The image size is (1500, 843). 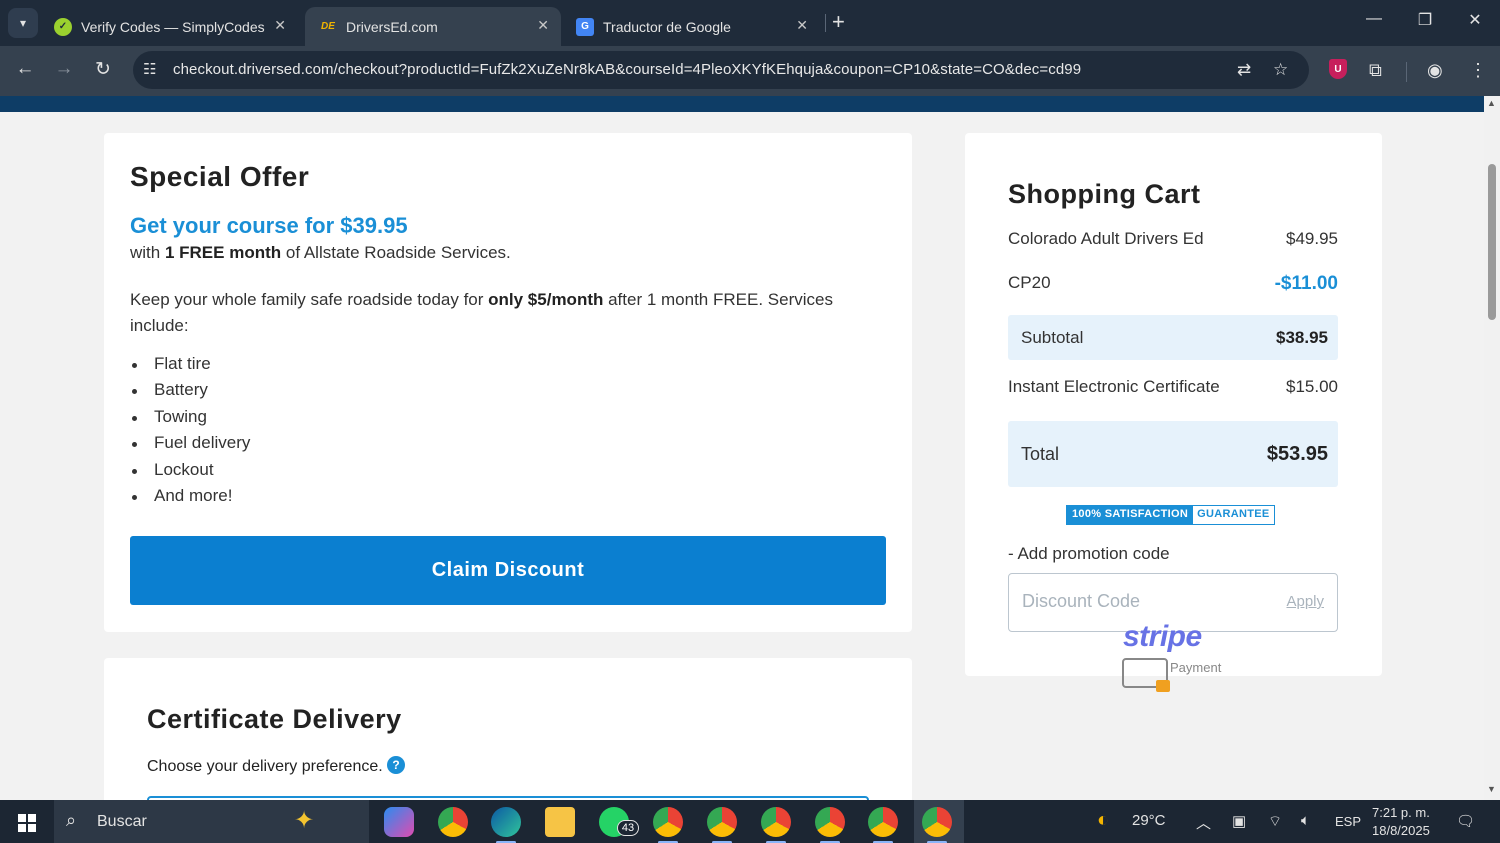 What do you see at coordinates (1173, 283) in the screenshot?
I see `coupon-row: CP20 -$11.00` at bounding box center [1173, 283].